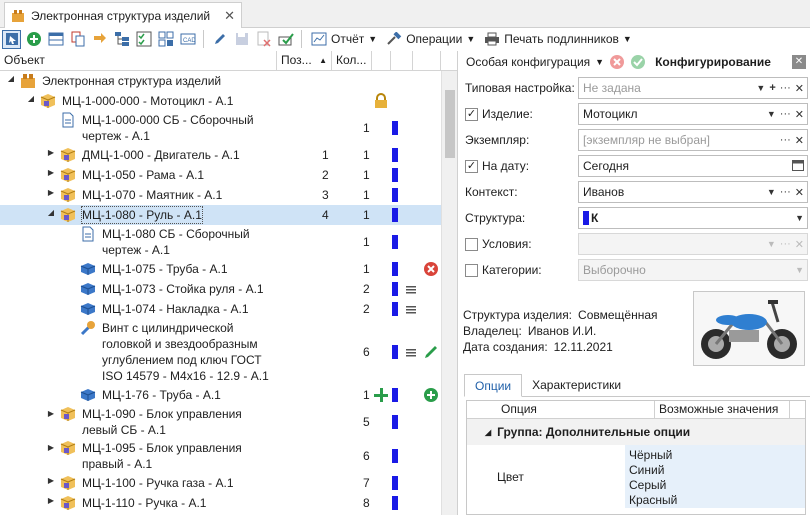  What do you see at coordinates (304, 60) in the screenshot?
I see `column-pos: Поз... ▲` at bounding box center [304, 60].